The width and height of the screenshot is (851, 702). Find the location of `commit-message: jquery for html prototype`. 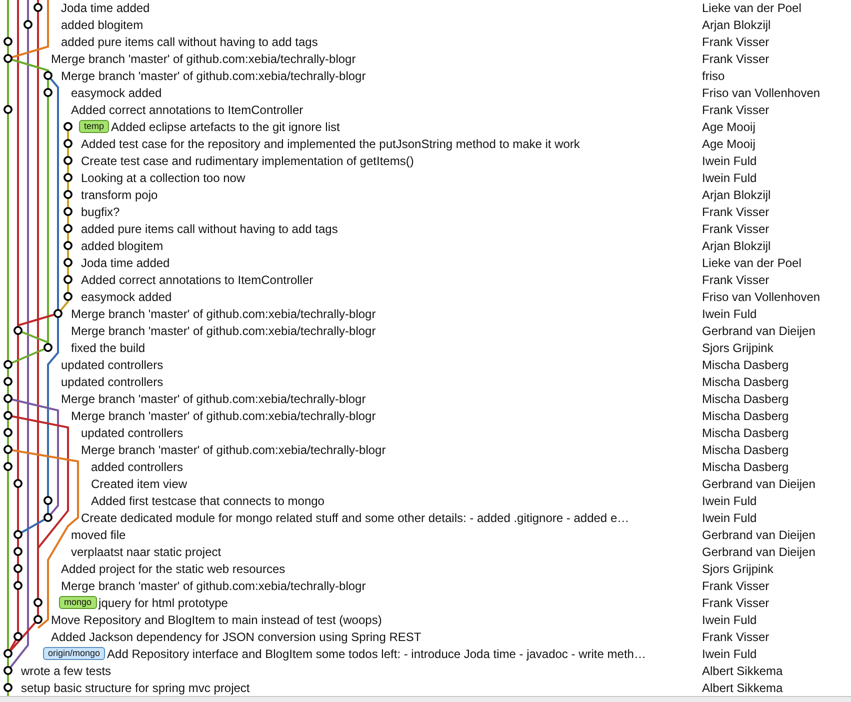

commit-message: jquery for html prototype is located at coordinates (163, 603).